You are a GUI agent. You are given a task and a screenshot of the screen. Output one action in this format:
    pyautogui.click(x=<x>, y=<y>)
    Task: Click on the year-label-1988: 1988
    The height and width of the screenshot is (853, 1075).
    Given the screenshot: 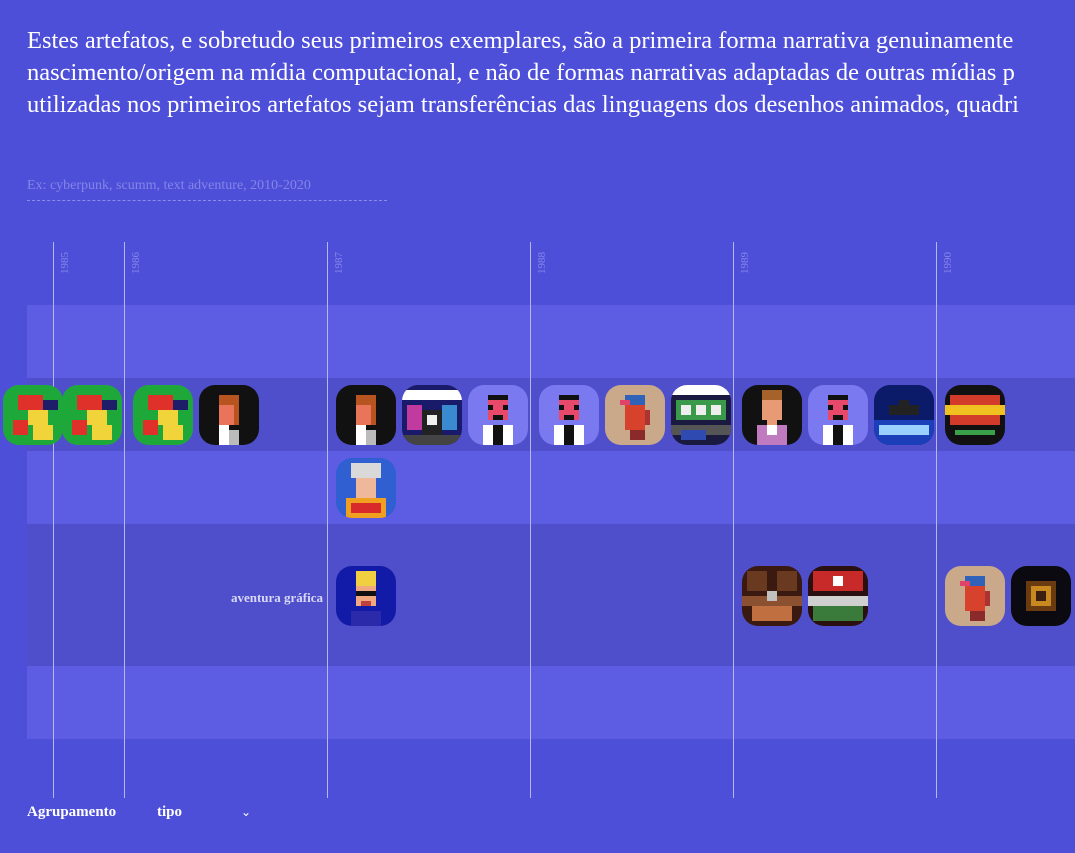 What is the action you would take?
    pyautogui.click(x=542, y=263)
    